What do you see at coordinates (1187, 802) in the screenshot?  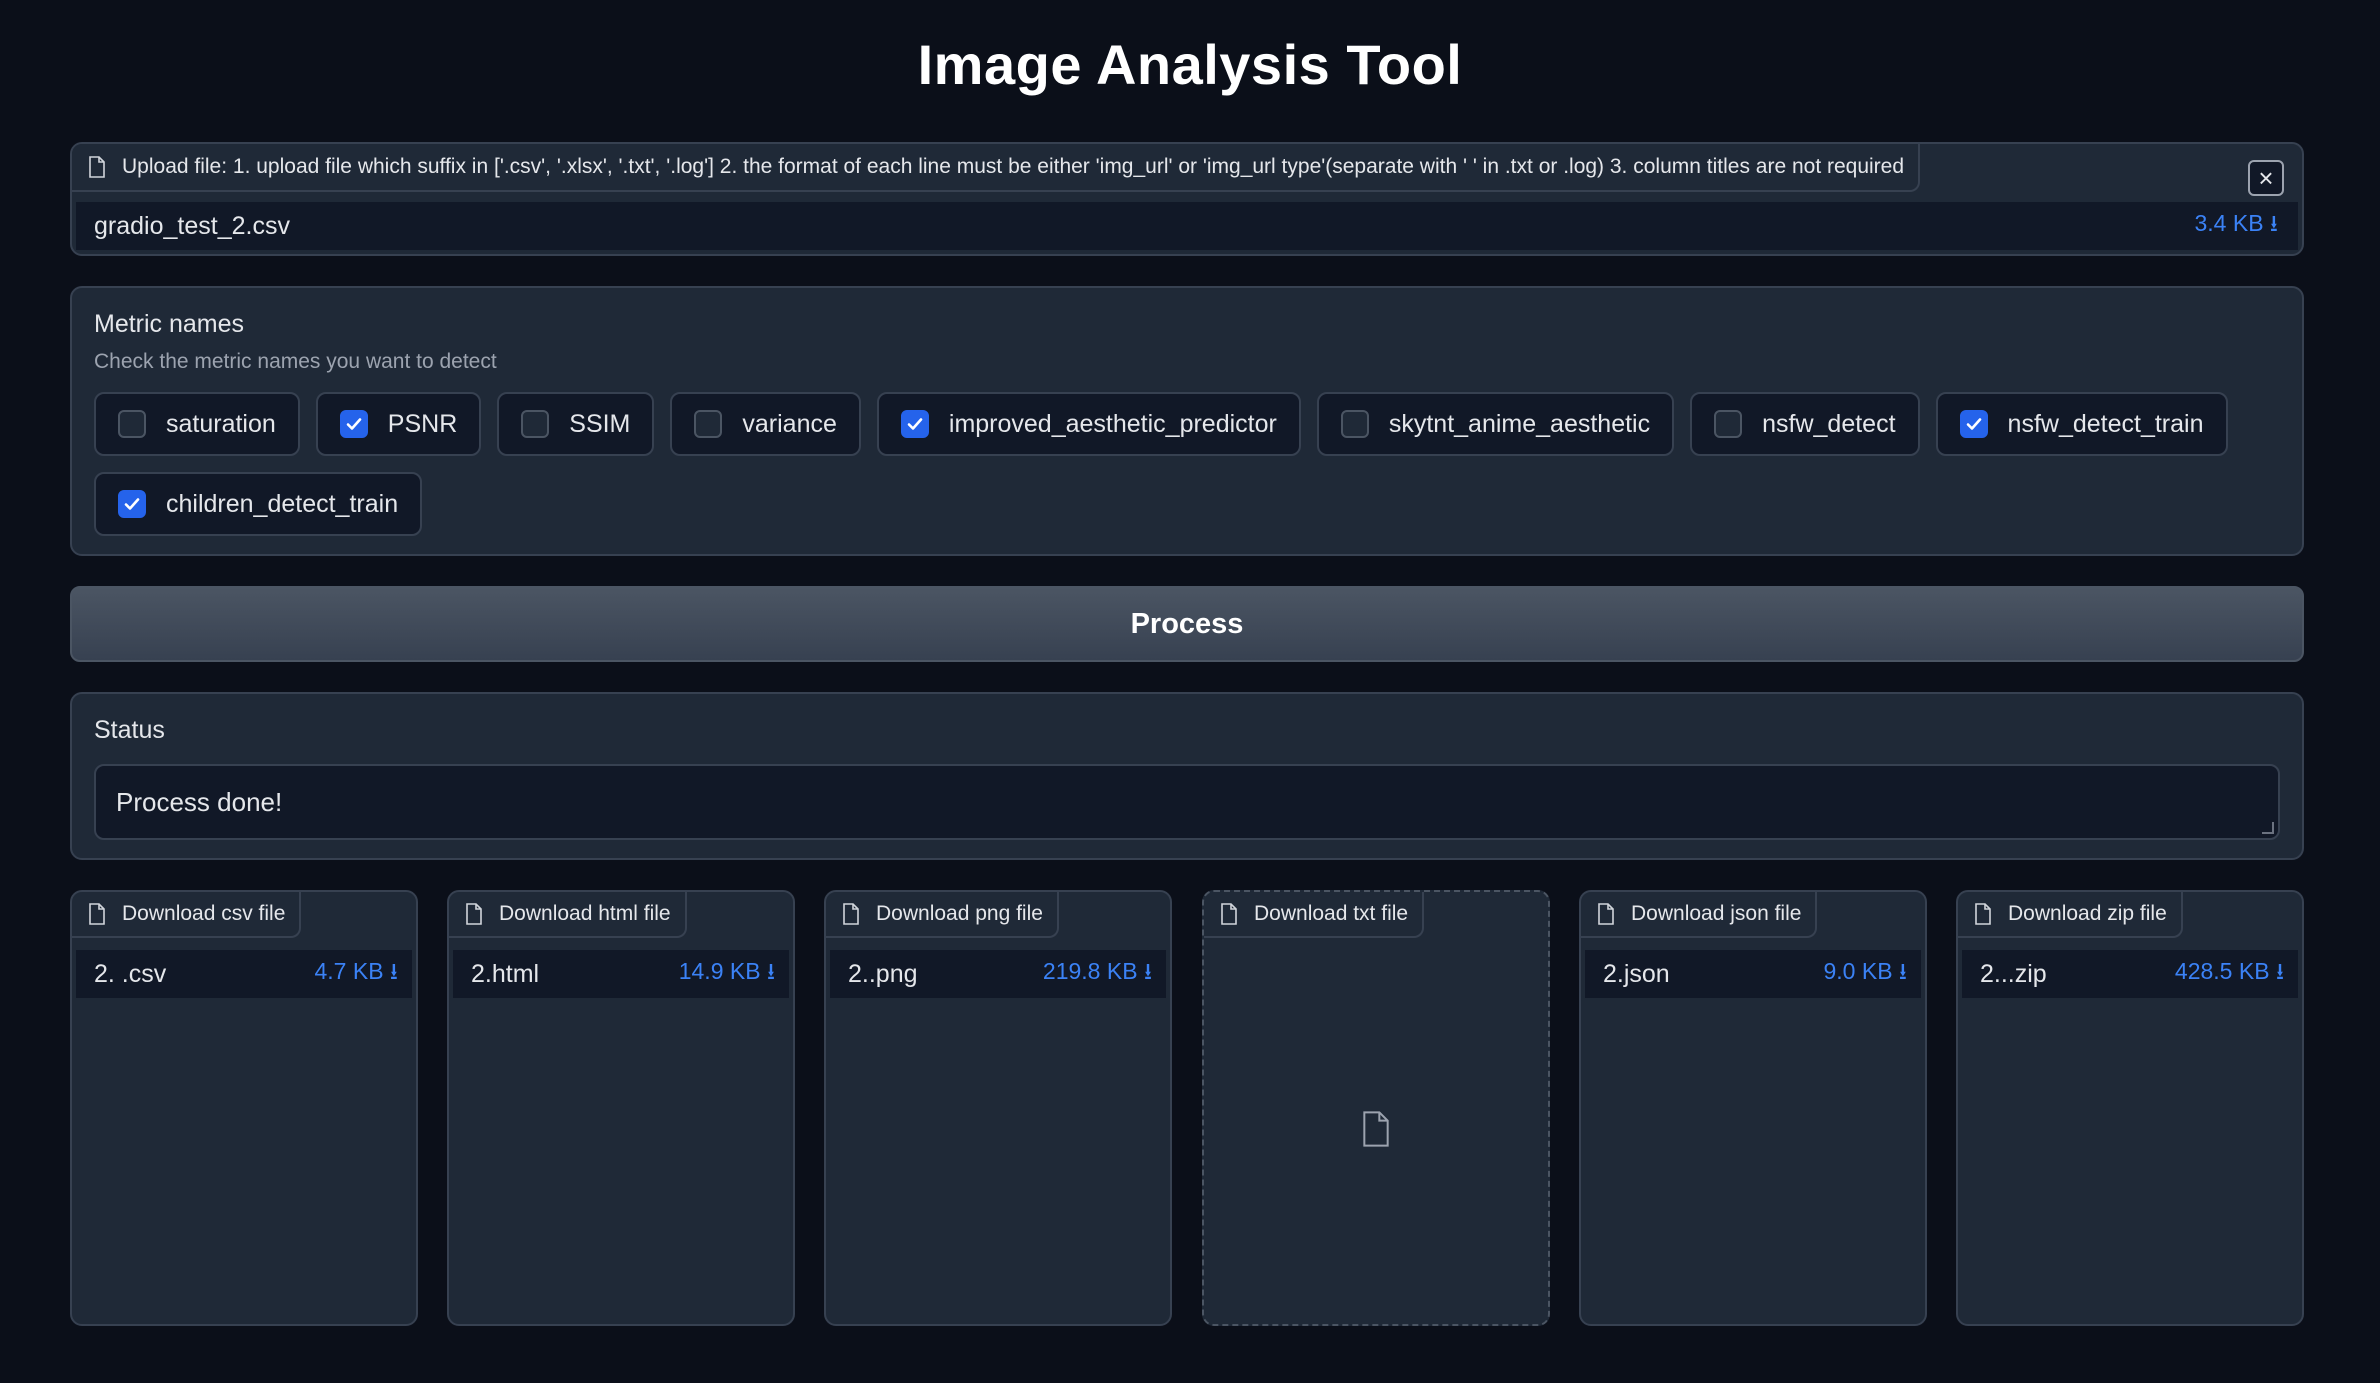 I see `status-textbox: Process done!` at bounding box center [1187, 802].